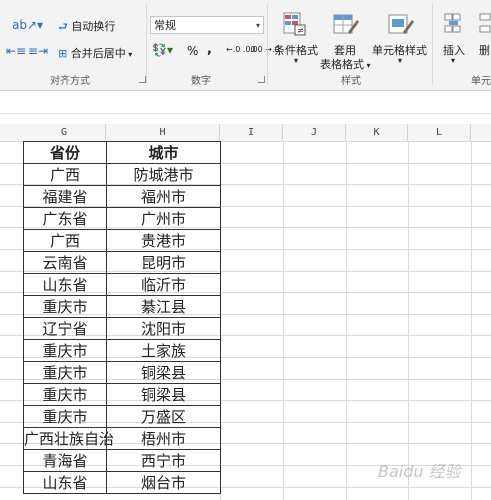 Image resolution: width=491 pixels, height=500 pixels. What do you see at coordinates (163, 350) in the screenshot?
I see `cell-city: 土家族` at bounding box center [163, 350].